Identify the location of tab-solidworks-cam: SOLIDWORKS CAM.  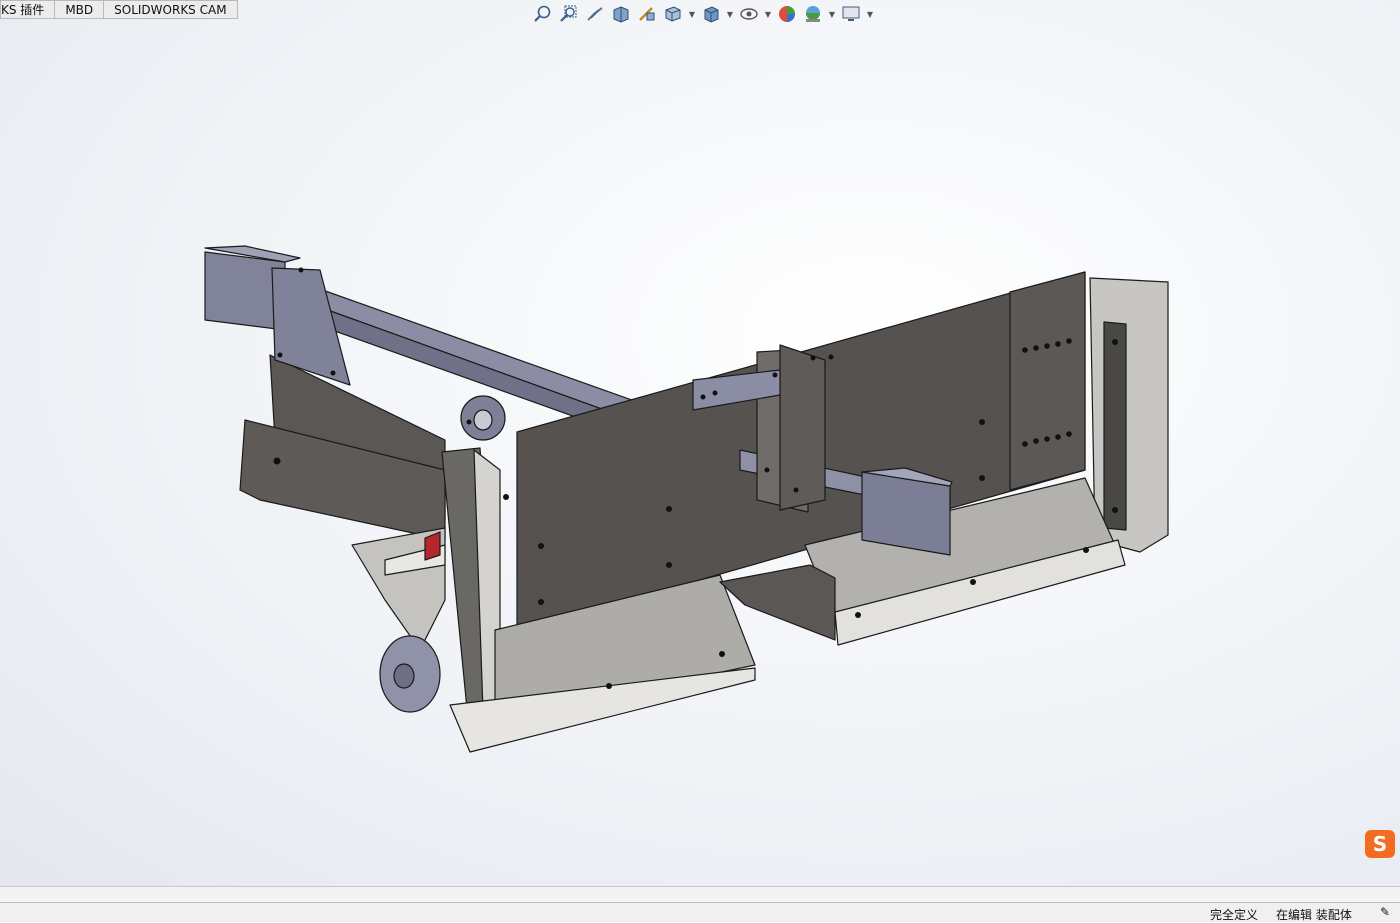
(171, 9).